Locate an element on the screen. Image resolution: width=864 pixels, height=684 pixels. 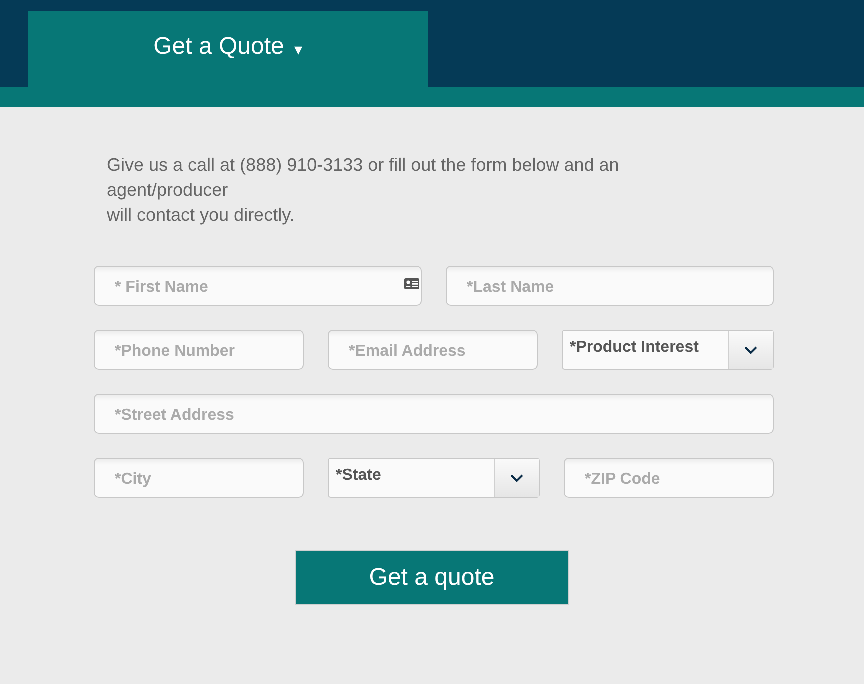
input-field: *ZIP Code is located at coordinates (669, 478).